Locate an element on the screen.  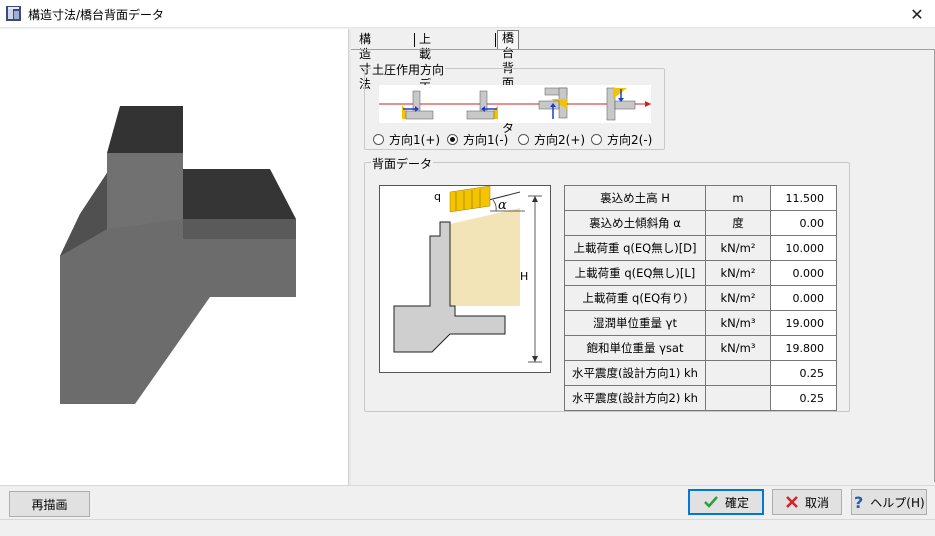
param-label: 湿潤単位重量 γt is located at coordinates (635, 323).